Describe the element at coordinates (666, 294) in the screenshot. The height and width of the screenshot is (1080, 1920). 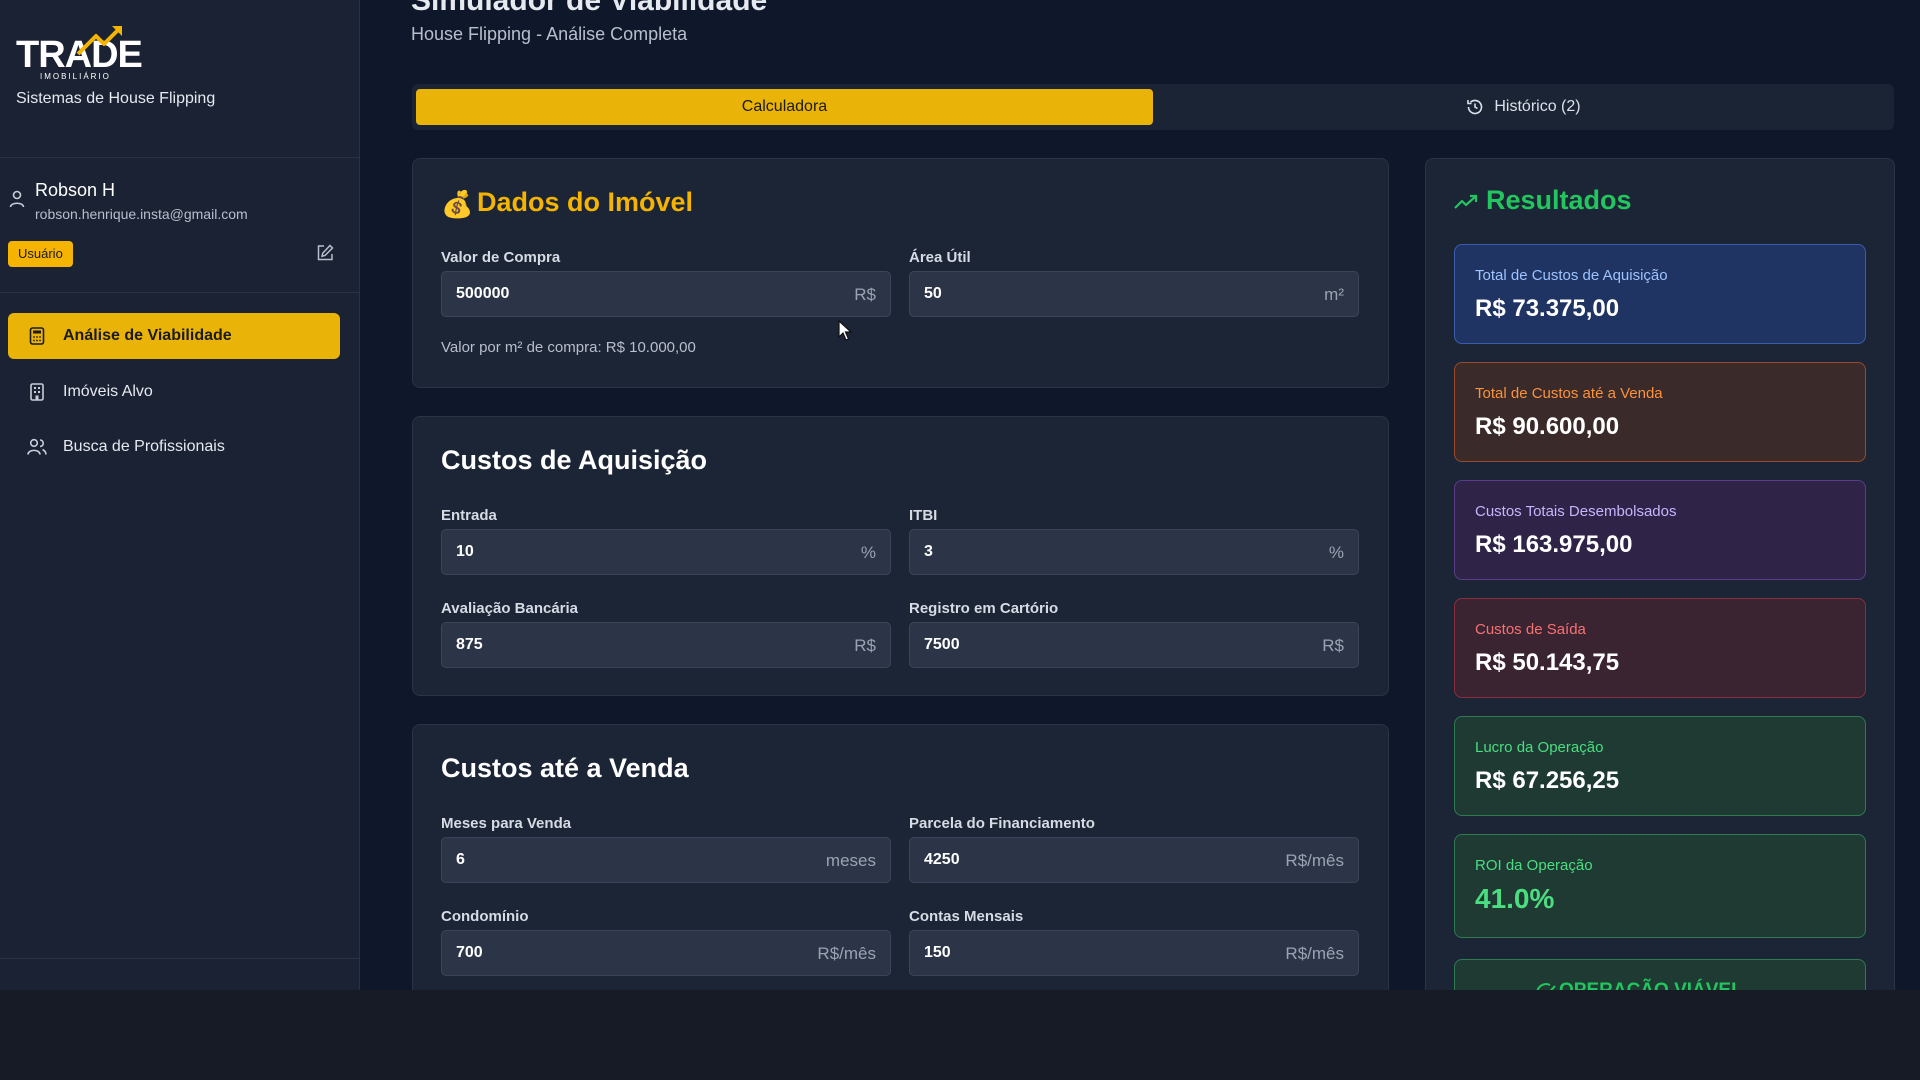
I see `purchase-value-input: 500000 R$` at that location.